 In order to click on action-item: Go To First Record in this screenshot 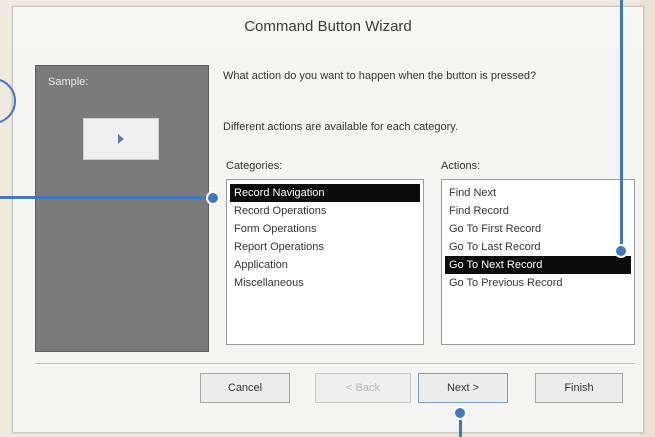, I will do `click(538, 229)`.